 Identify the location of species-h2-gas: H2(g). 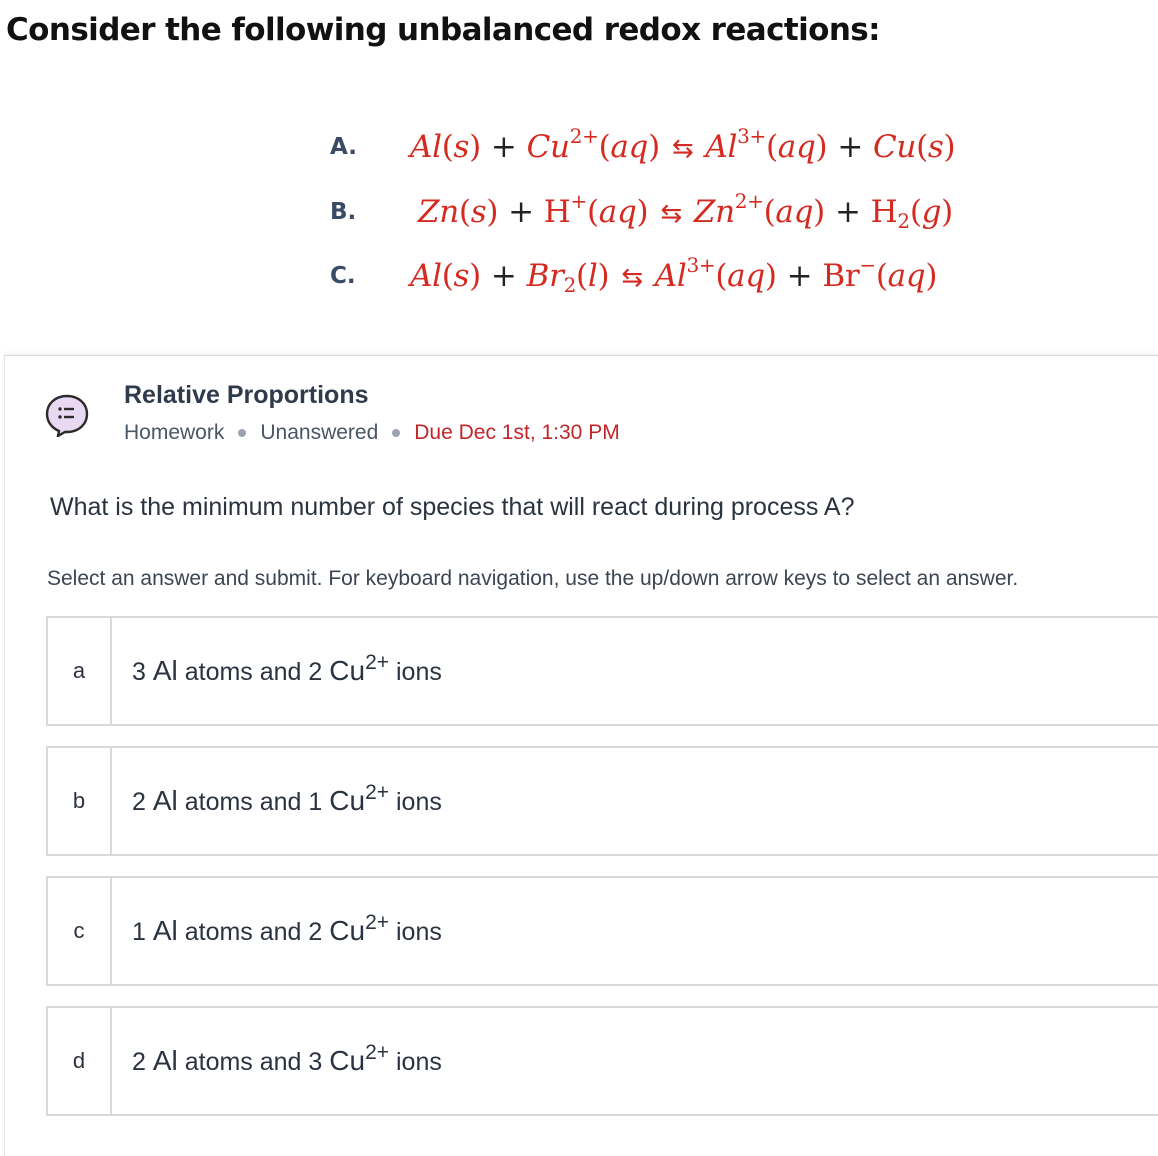
(912, 213).